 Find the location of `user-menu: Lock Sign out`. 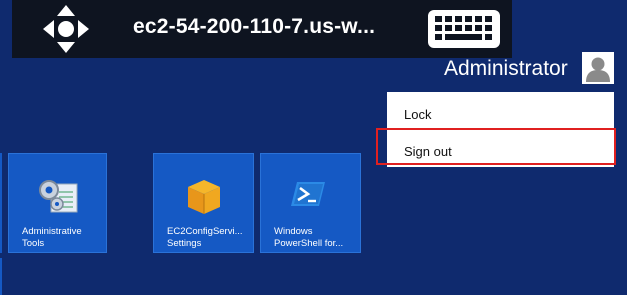

user-menu: Lock Sign out is located at coordinates (500, 129).